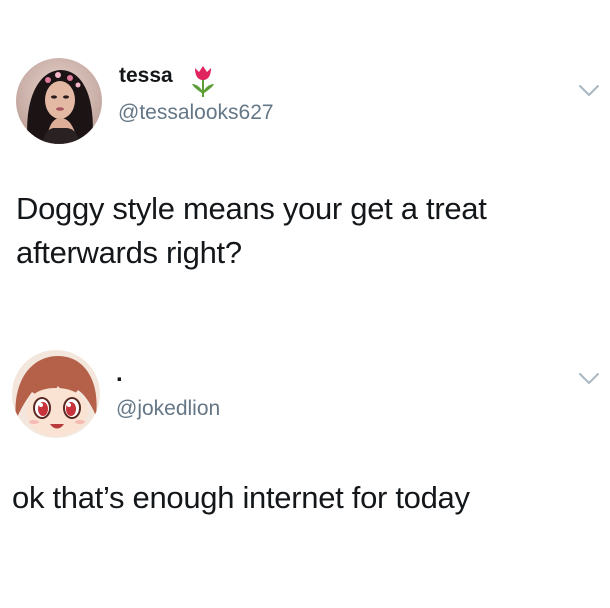  I want to click on user-handle: @tessalooks627, so click(196, 113).